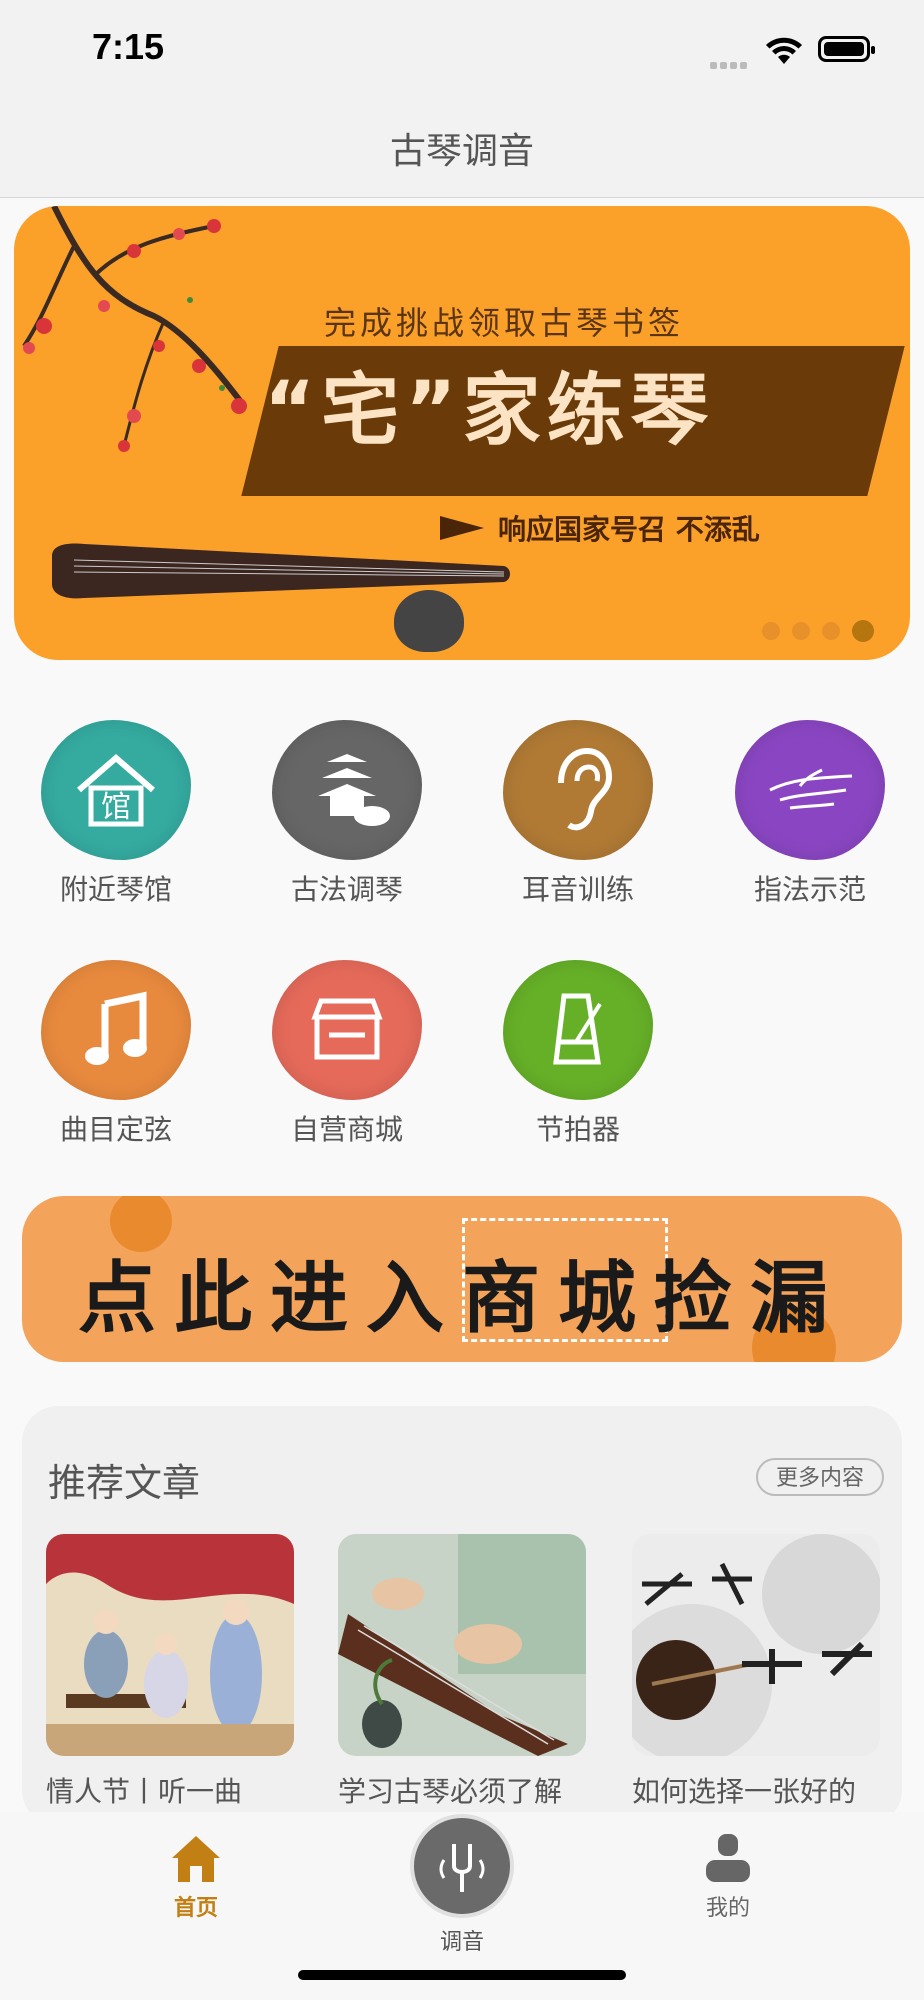 This screenshot has width=924, height=2000. What do you see at coordinates (115, 889) in the screenshot?
I see `grid-item-label: 附近琴馆` at bounding box center [115, 889].